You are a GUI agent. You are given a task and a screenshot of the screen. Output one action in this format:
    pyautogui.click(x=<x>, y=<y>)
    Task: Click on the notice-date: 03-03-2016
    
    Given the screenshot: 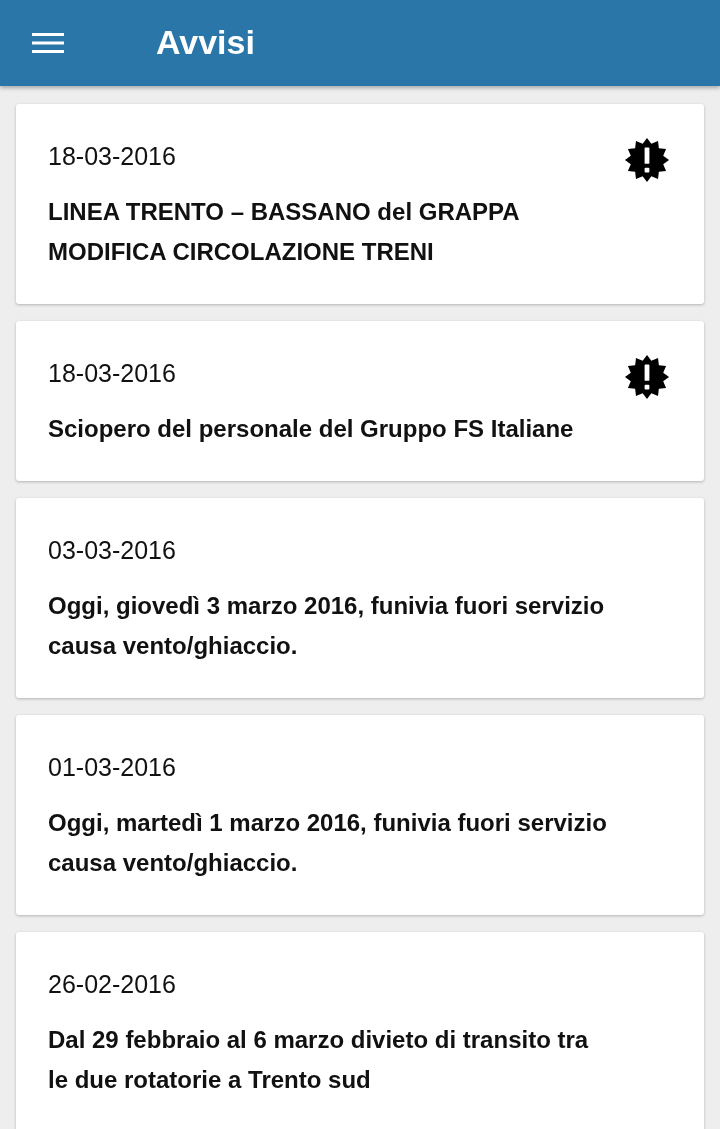 What is the action you would take?
    pyautogui.click(x=112, y=550)
    